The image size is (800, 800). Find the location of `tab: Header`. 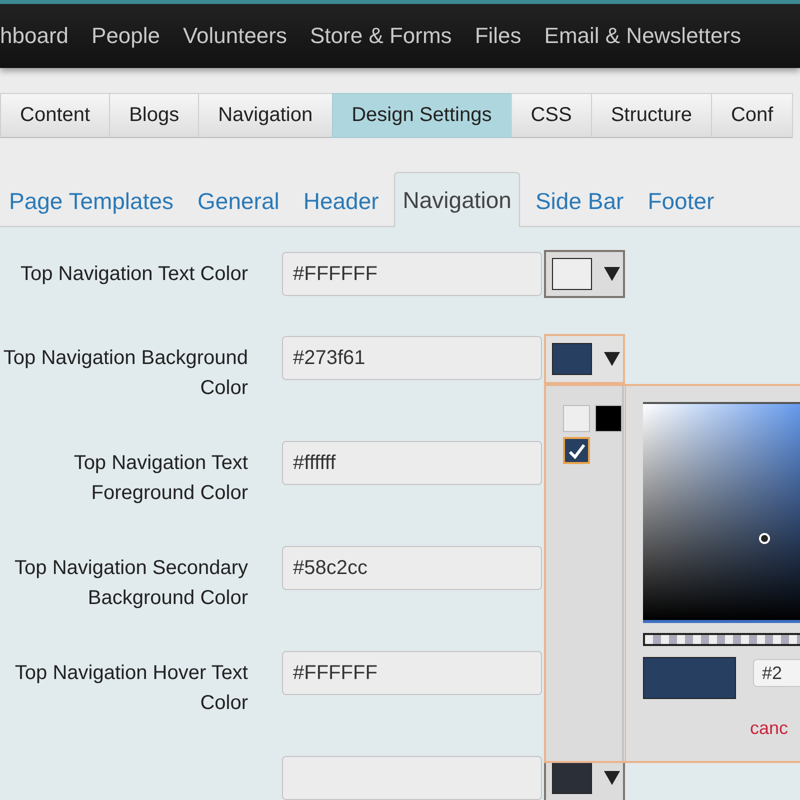

tab: Header is located at coordinates (341, 200).